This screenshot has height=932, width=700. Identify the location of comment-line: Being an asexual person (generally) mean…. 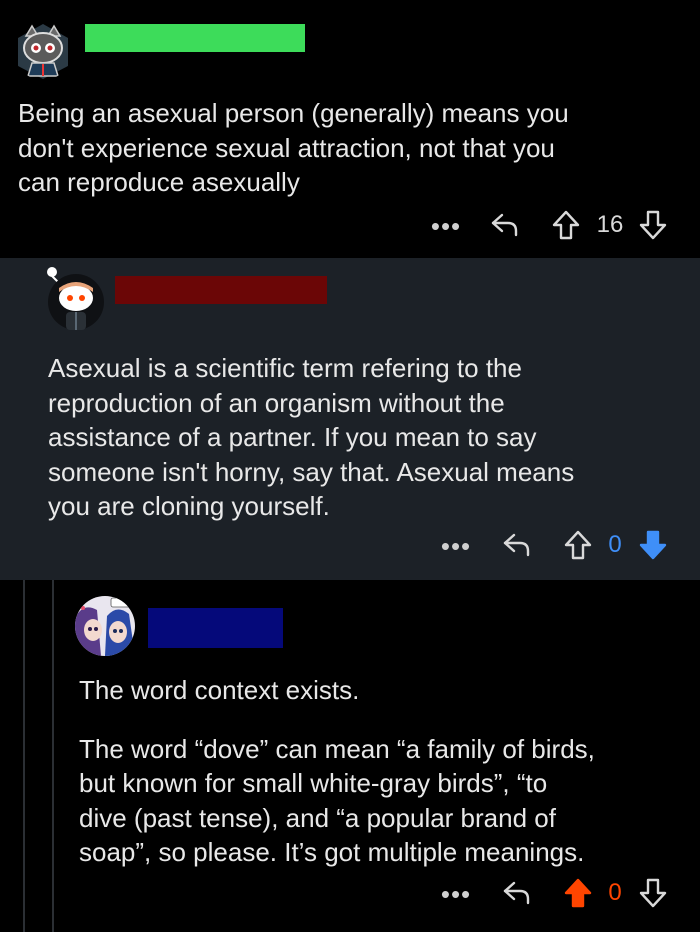
(293, 113).